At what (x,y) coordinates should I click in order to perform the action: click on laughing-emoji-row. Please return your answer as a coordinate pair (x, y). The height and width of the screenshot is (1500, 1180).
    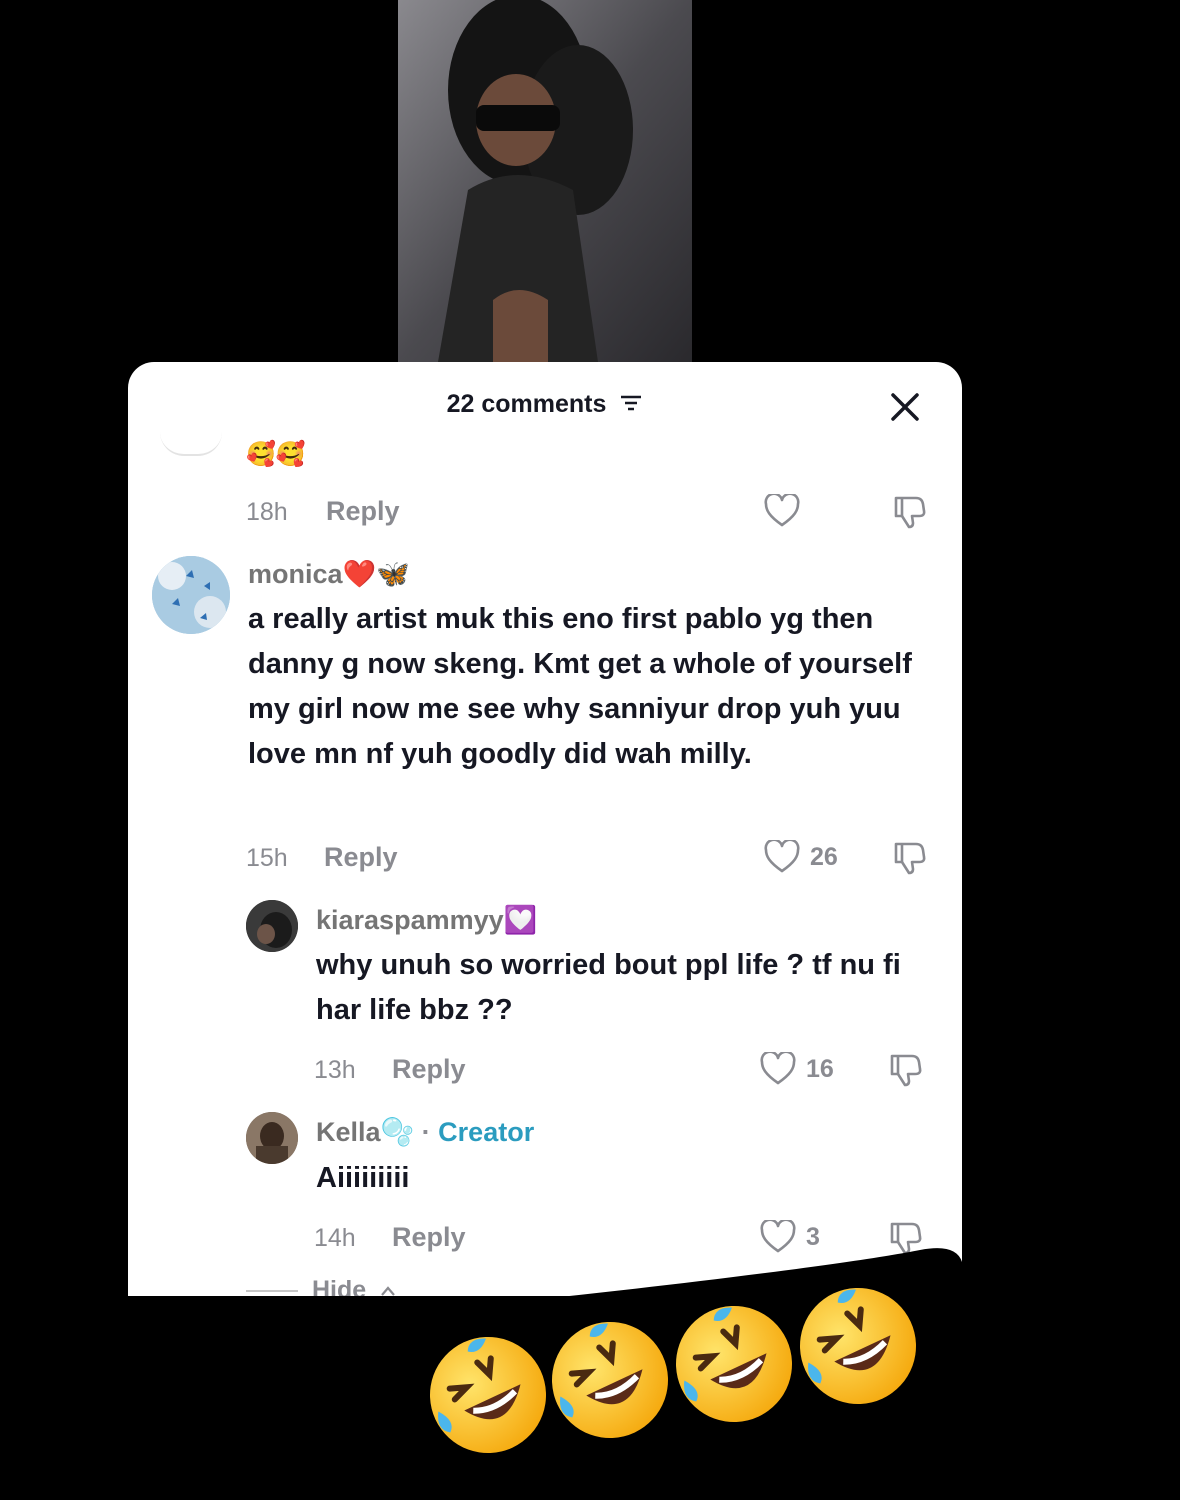
    Looking at the image, I should click on (678, 1370).